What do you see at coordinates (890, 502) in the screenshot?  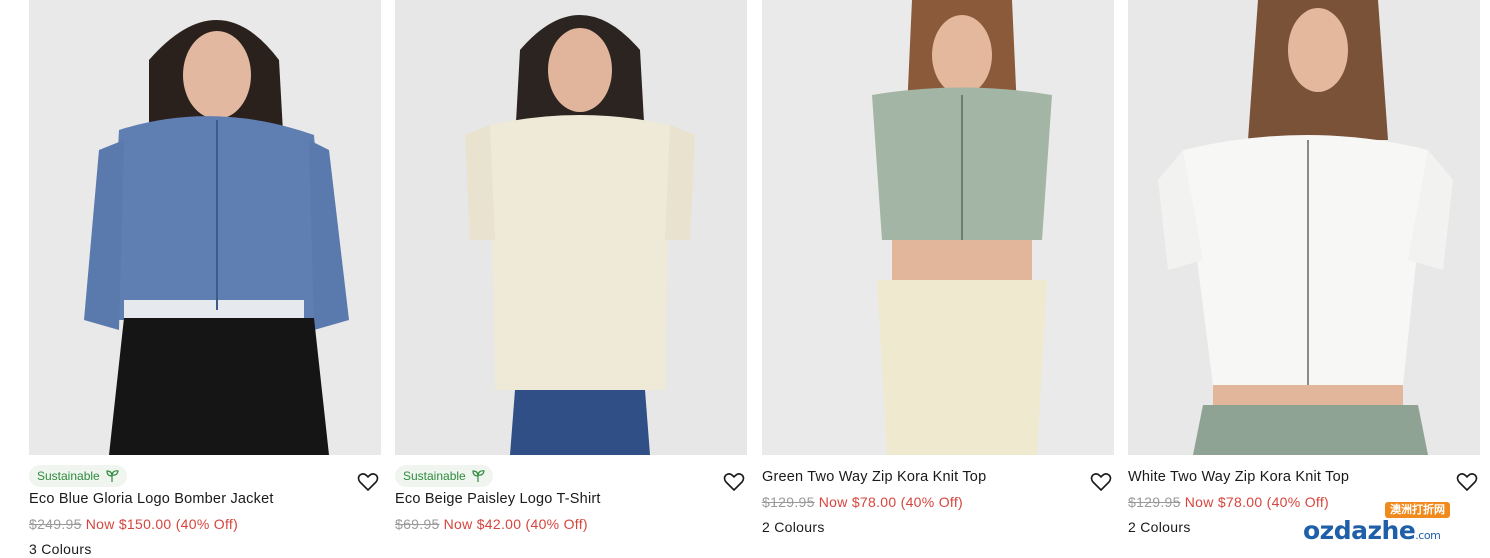 I see `sale-price: Now $78.00 (40% Off)` at bounding box center [890, 502].